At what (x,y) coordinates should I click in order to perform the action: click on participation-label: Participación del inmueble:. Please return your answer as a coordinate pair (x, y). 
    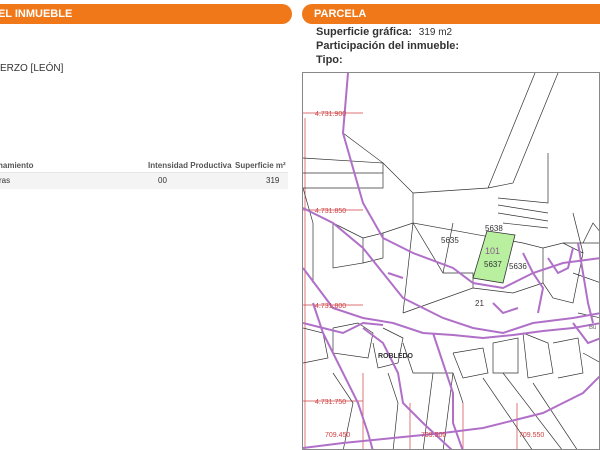
    Looking at the image, I should click on (388, 46).